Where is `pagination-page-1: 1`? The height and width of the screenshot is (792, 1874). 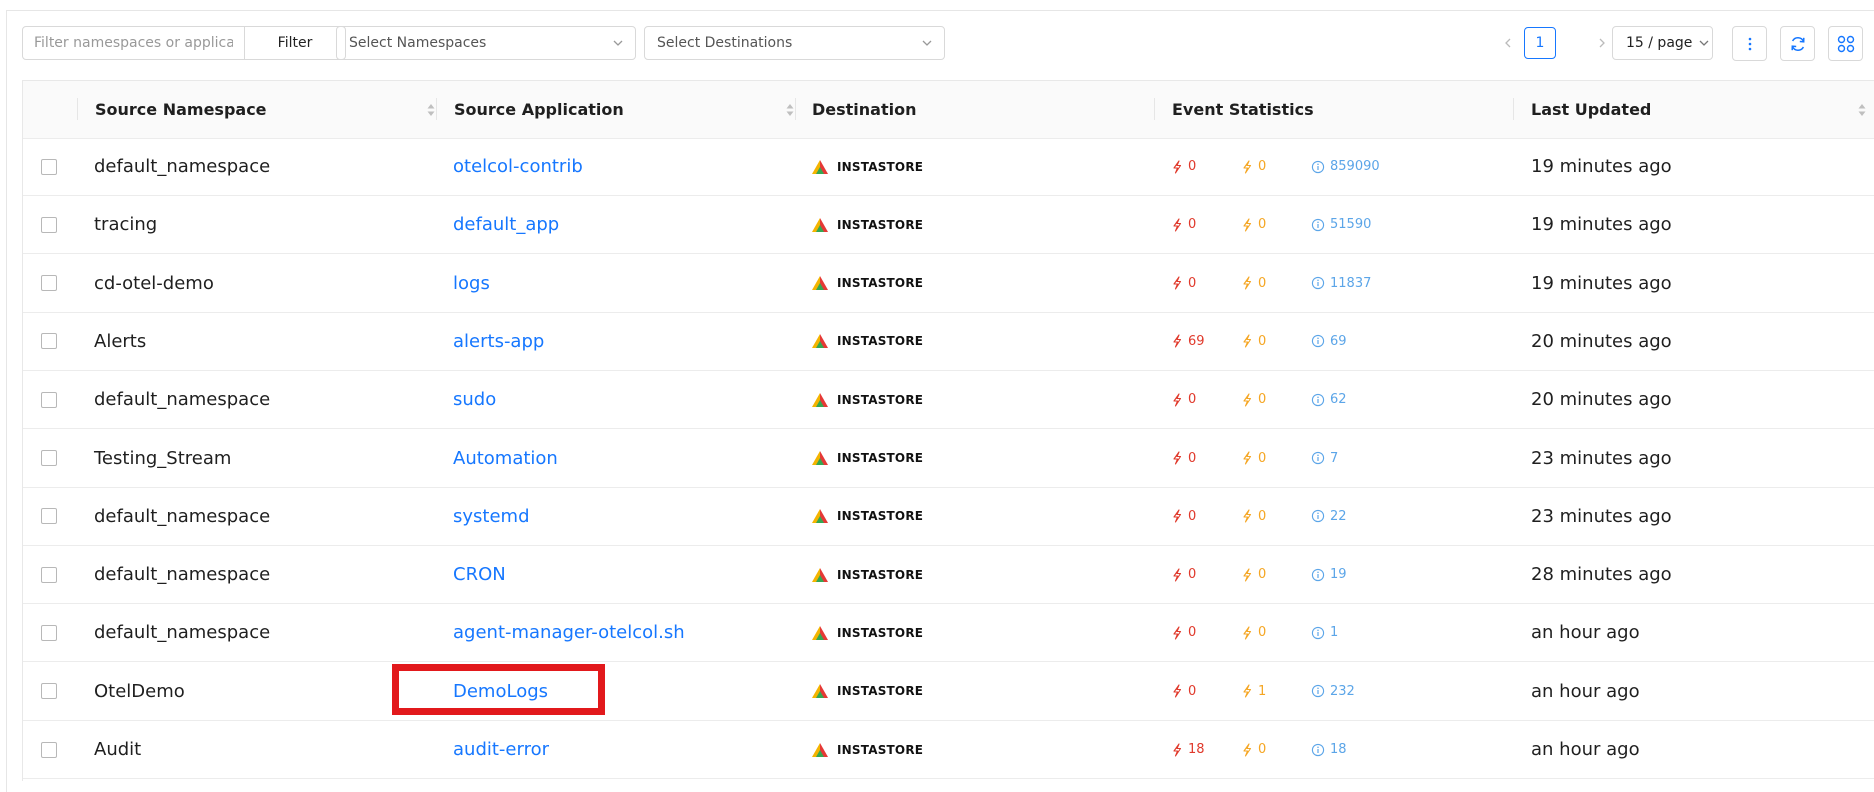
pagination-page-1: 1 is located at coordinates (1540, 43).